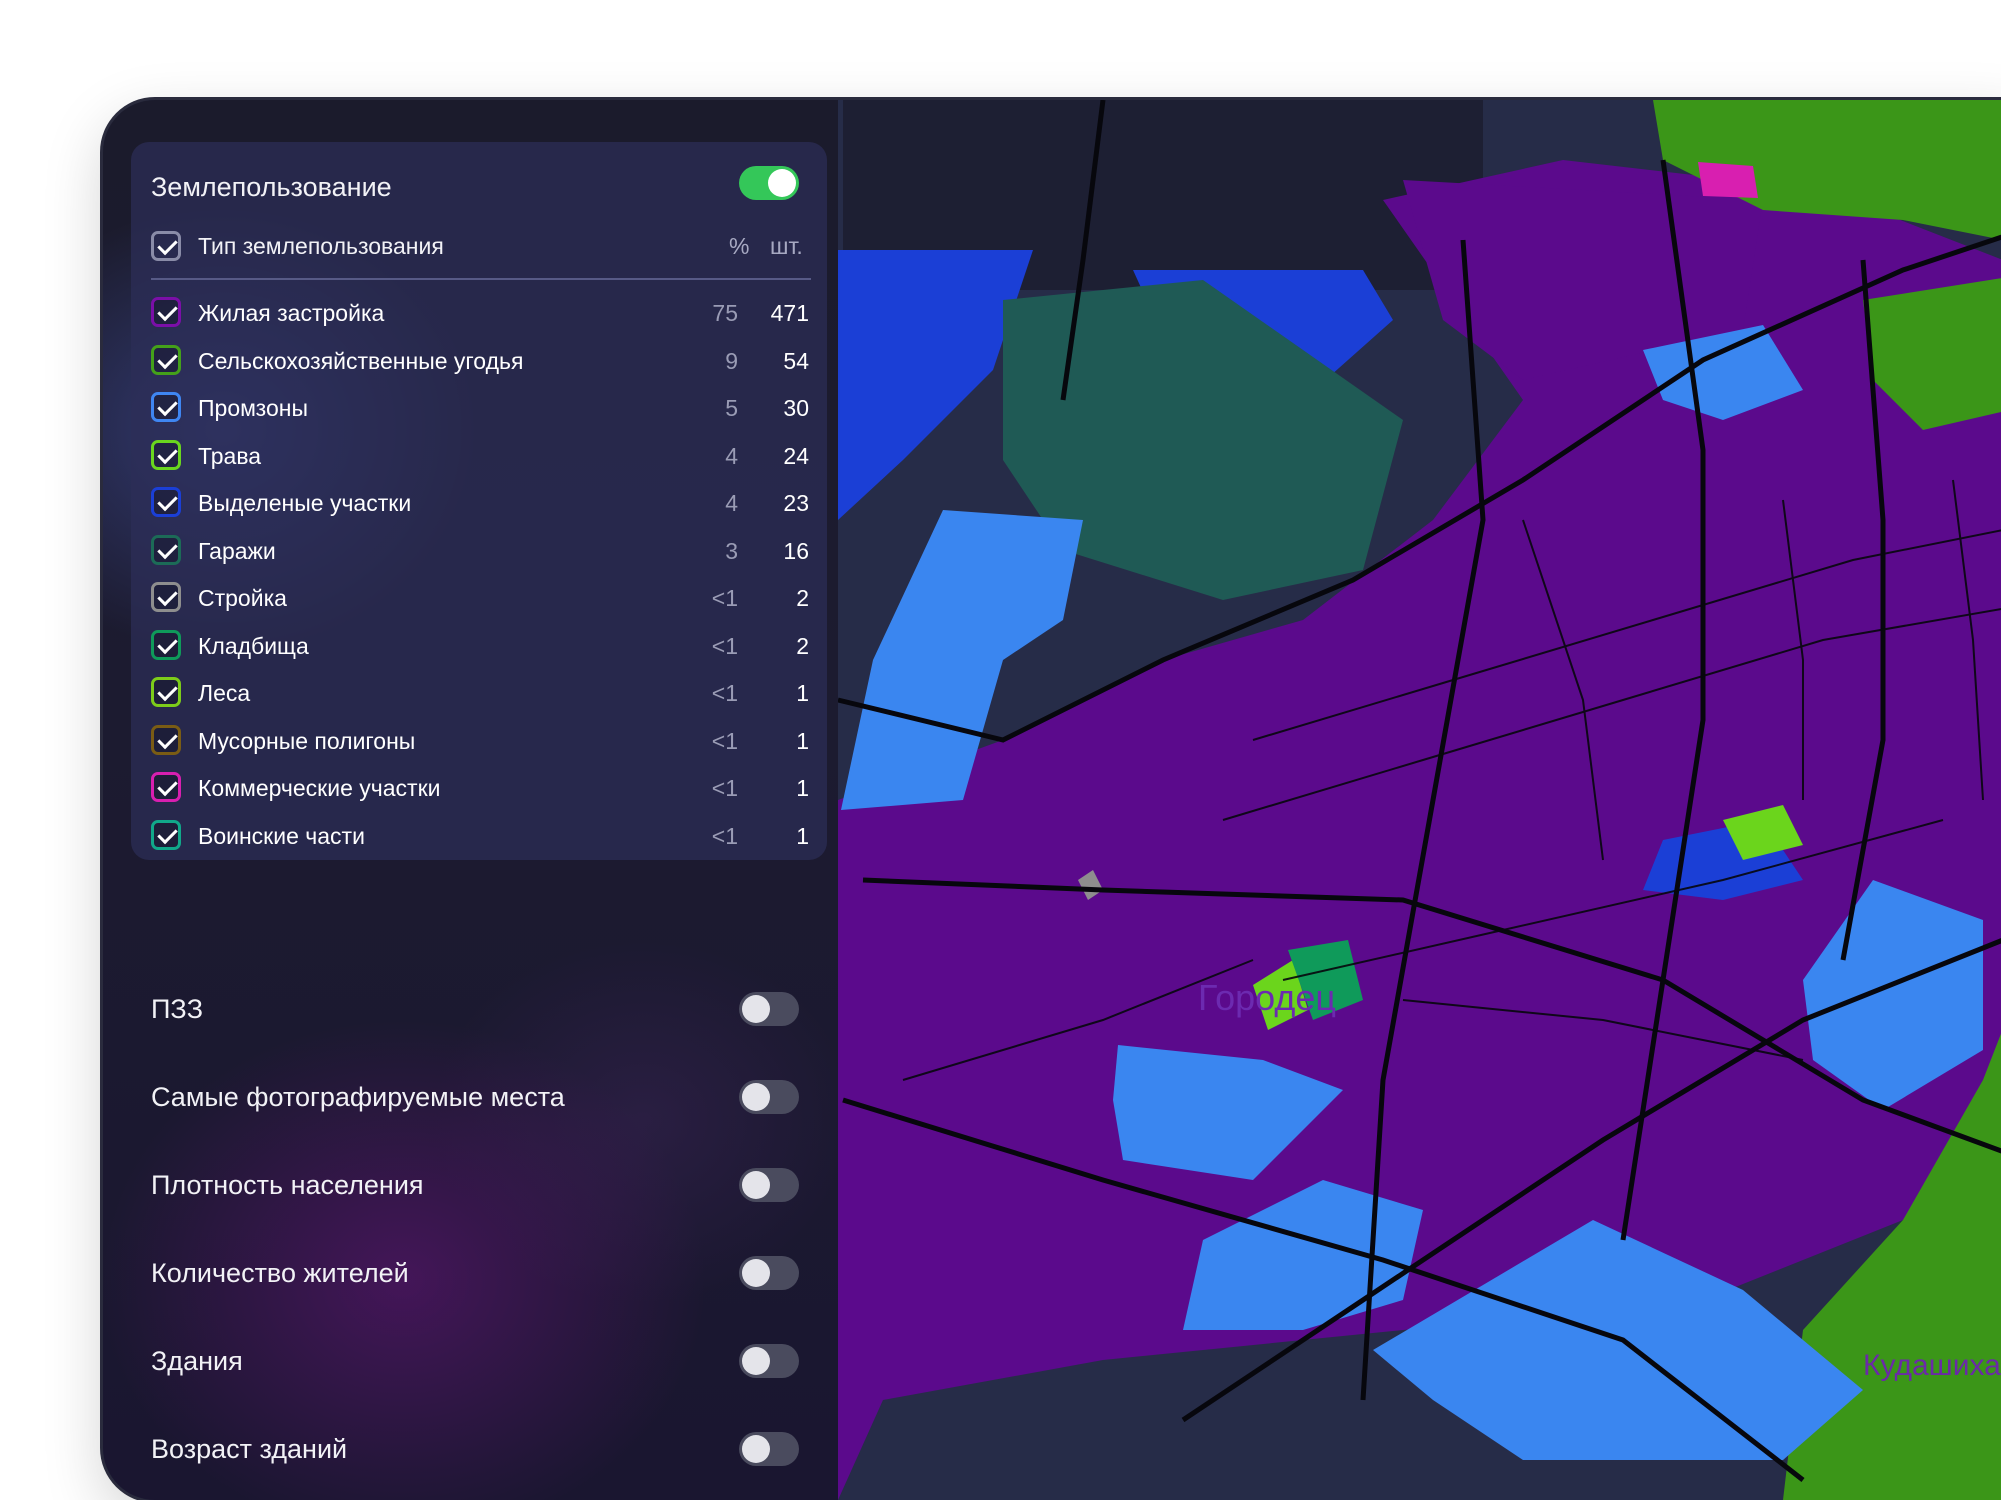  Describe the element at coordinates (479, 789) in the screenshot. I see `land-use-row: Коммерческие участки <1 1` at that location.